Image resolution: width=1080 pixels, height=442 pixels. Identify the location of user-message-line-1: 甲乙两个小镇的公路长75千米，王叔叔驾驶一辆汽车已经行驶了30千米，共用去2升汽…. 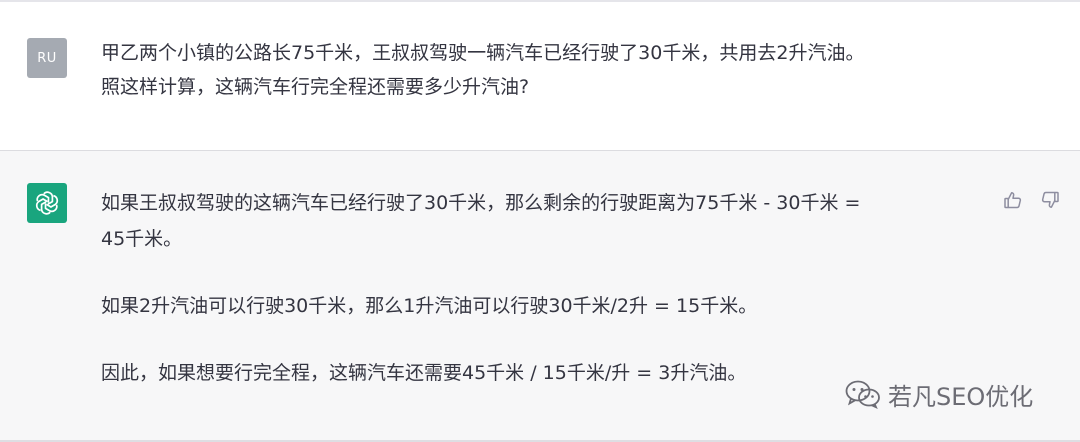
(483, 53).